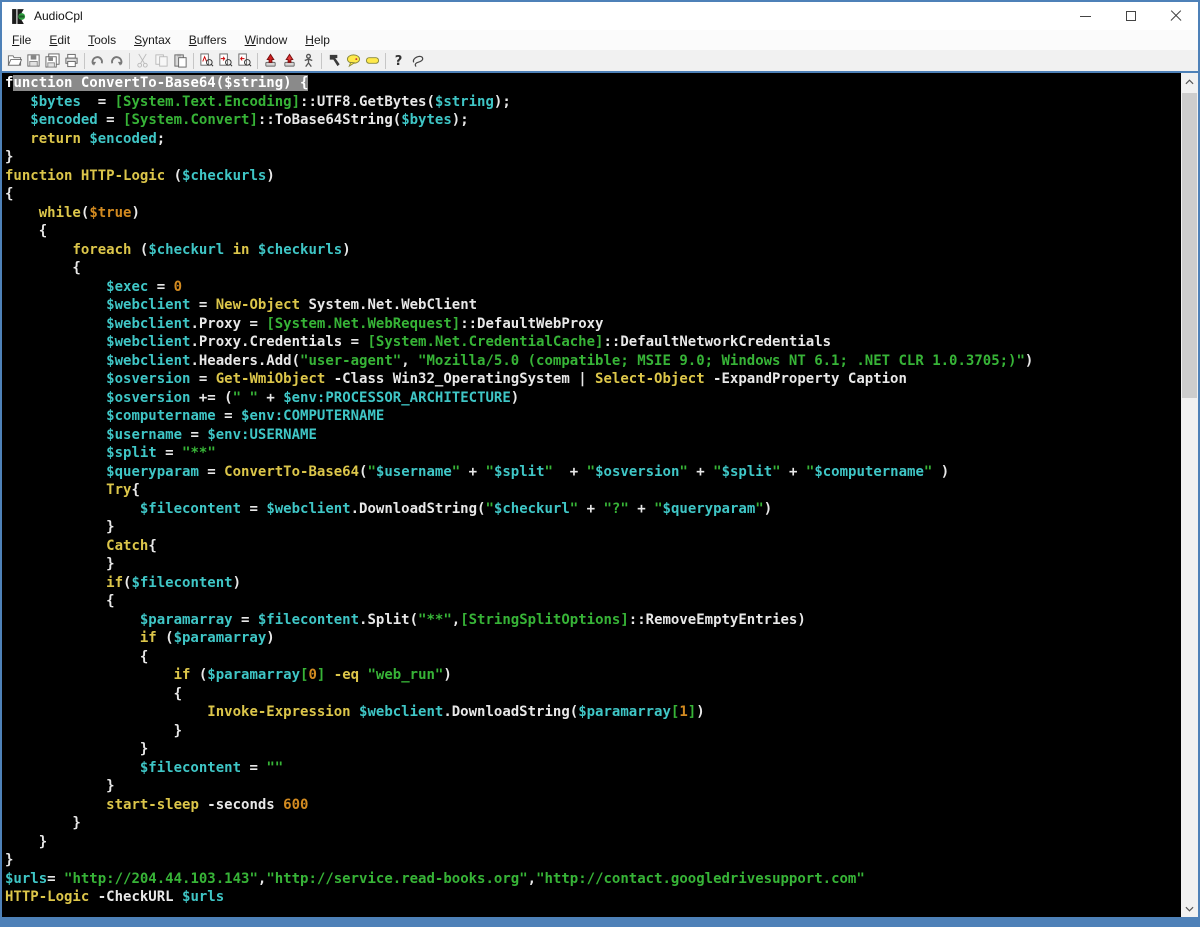 The width and height of the screenshot is (1200, 927). What do you see at coordinates (142, 60) in the screenshot?
I see `cut-icon` at bounding box center [142, 60].